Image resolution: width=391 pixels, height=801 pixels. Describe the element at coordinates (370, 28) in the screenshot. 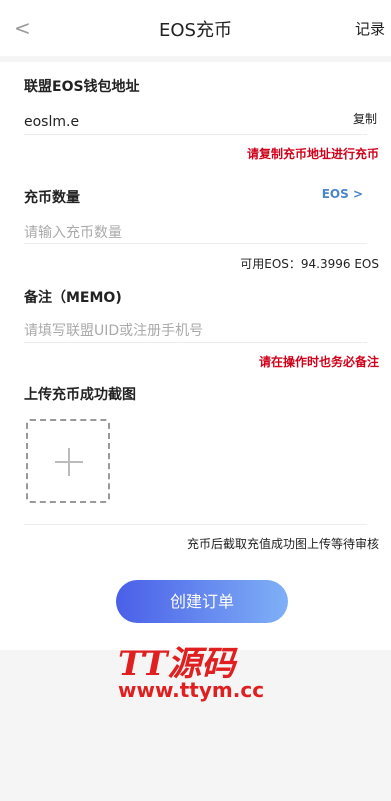

I see `record-link: 记录` at that location.